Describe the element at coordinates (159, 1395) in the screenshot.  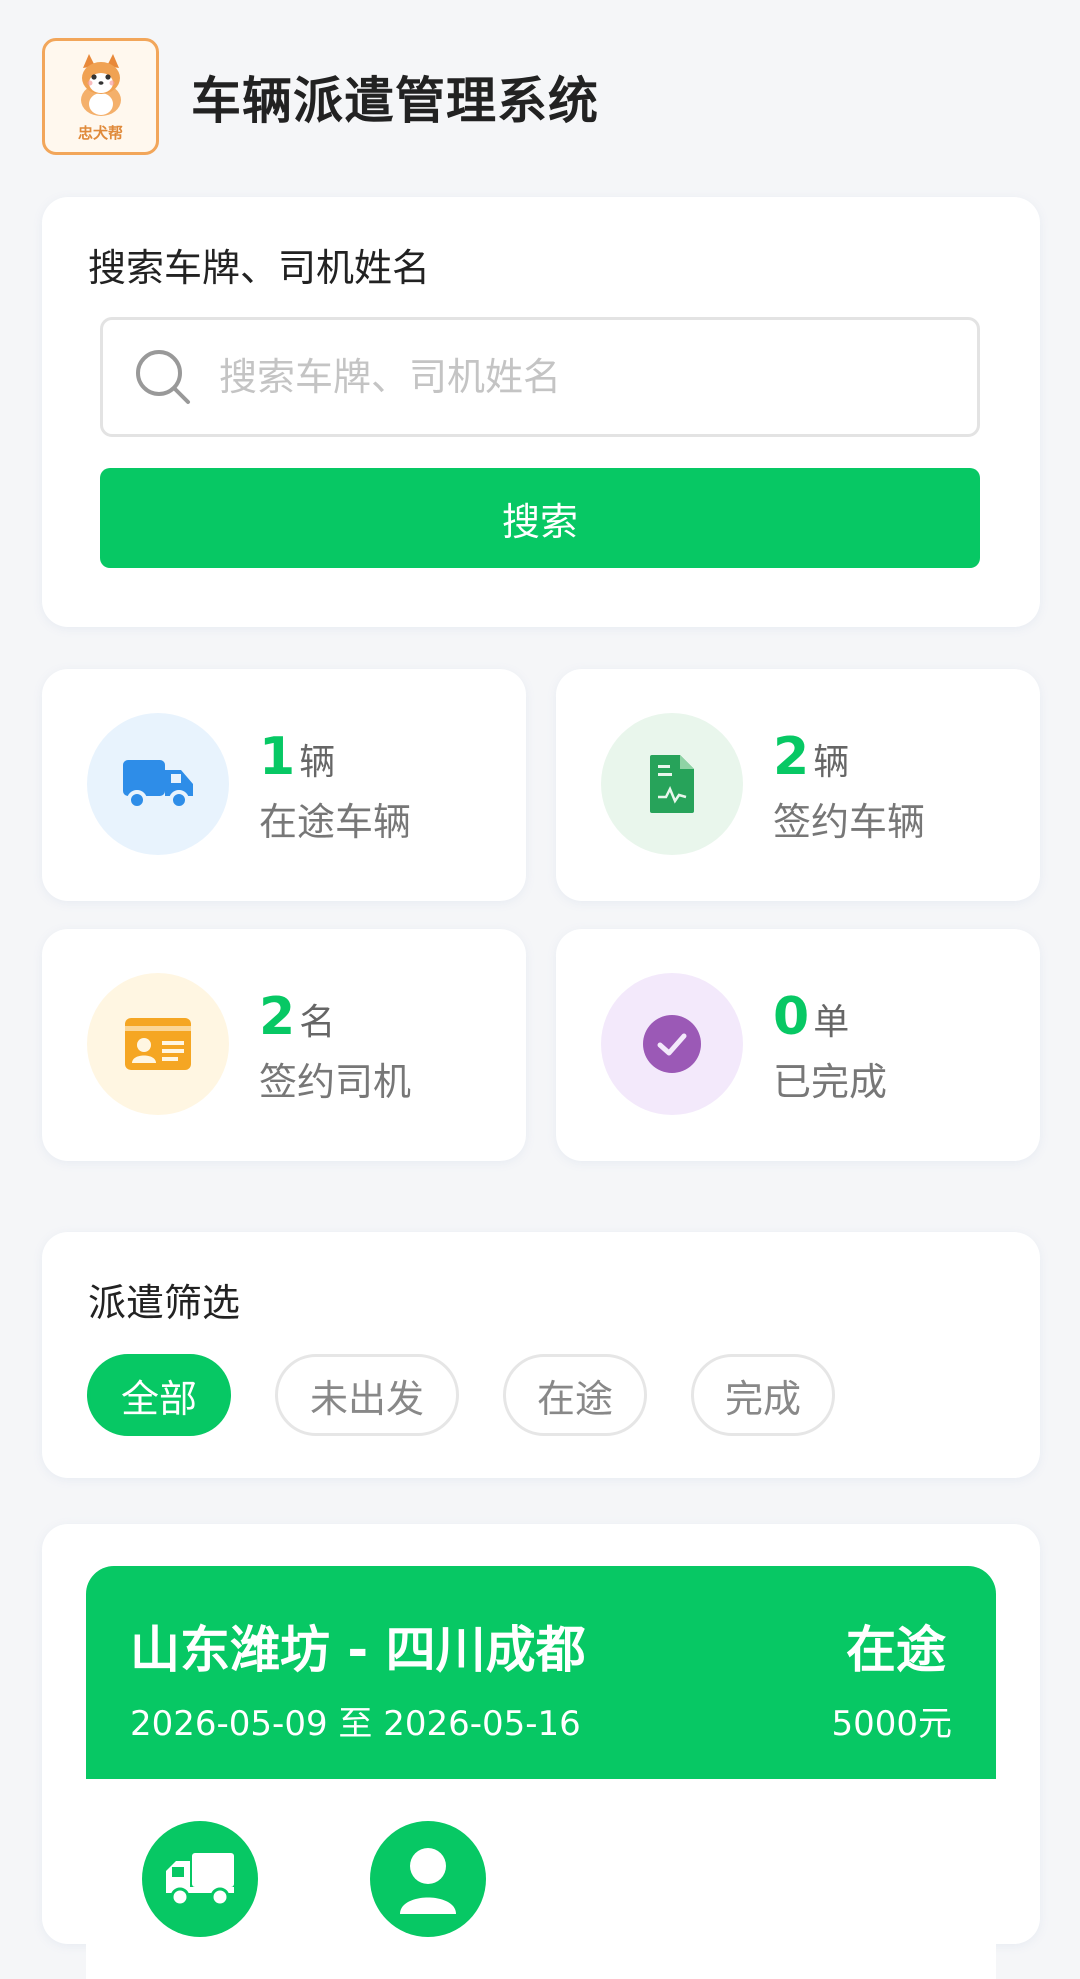
I see `filter-chip-all: 全部` at that location.